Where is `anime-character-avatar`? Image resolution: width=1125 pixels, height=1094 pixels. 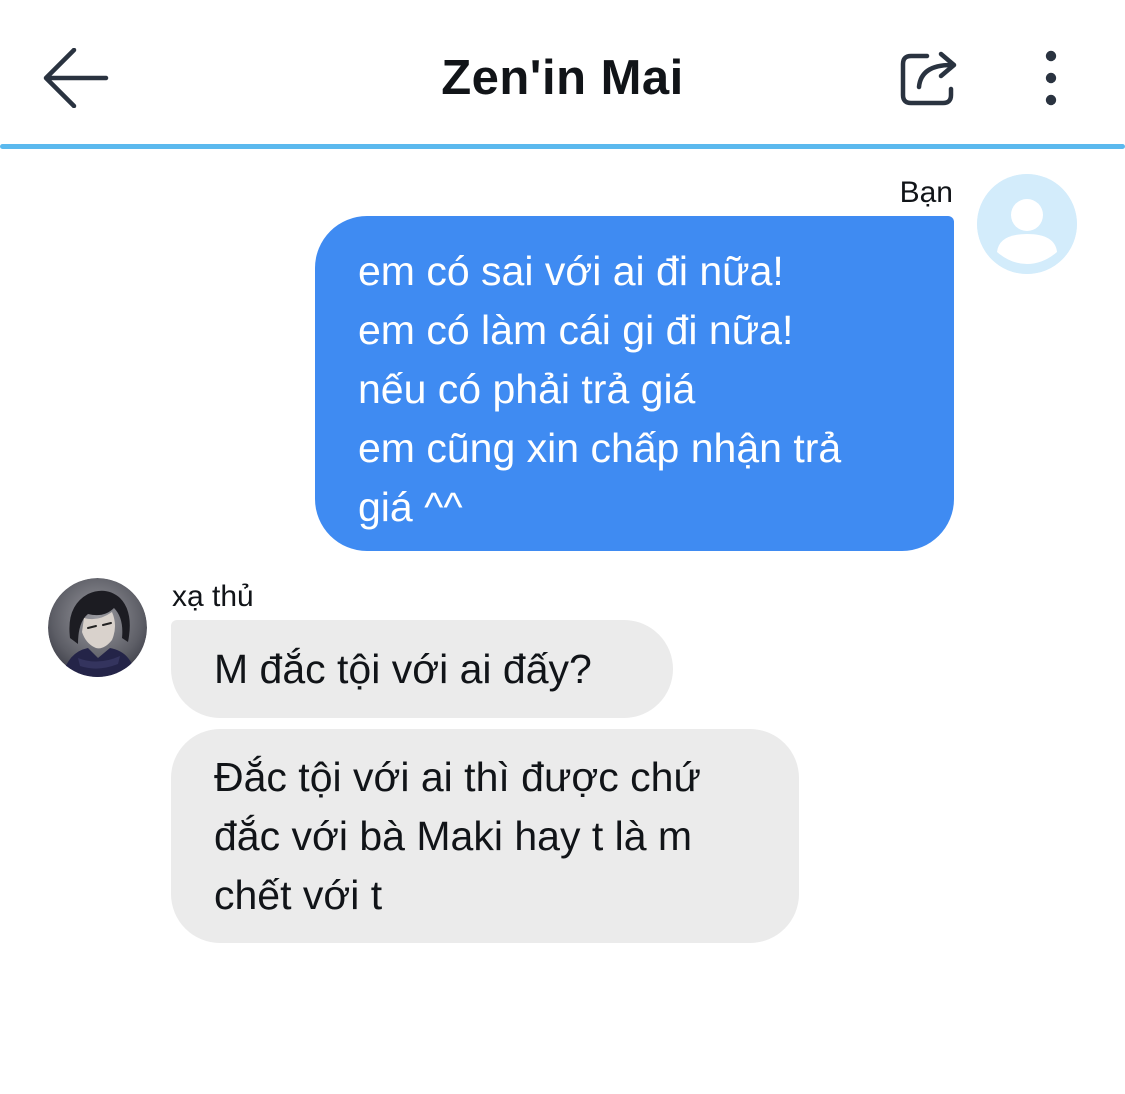
anime-character-avatar is located at coordinates (97, 627).